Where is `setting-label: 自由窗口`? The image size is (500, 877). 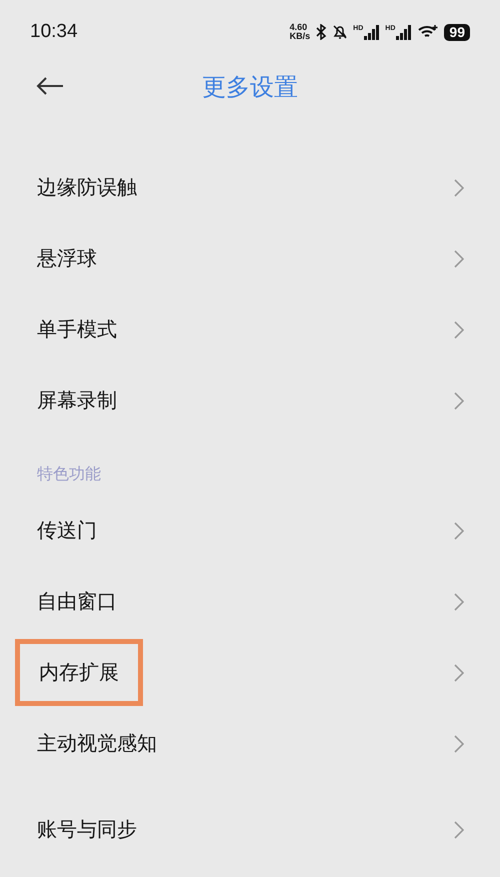 setting-label: 自由窗口 is located at coordinates (77, 601).